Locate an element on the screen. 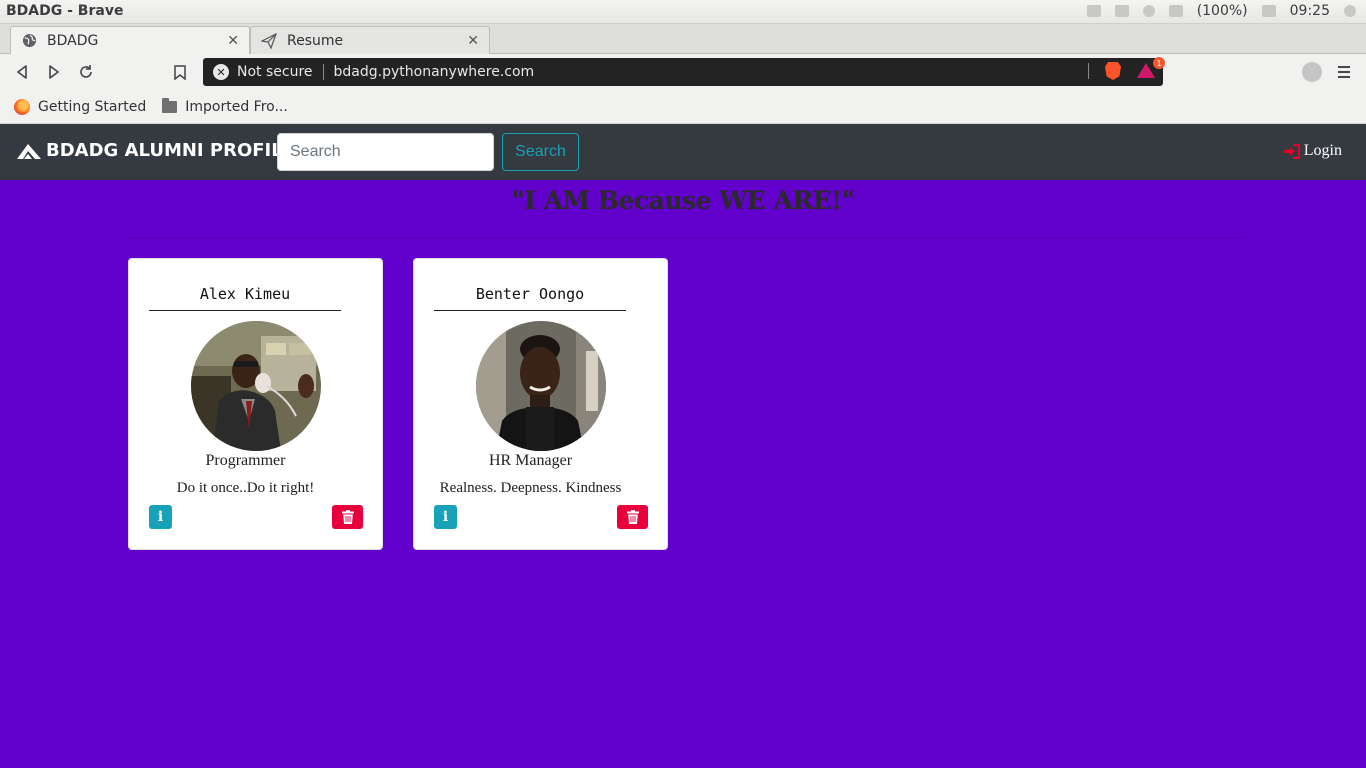 The image size is (1366, 768). security-label: Not secure is located at coordinates (275, 72).